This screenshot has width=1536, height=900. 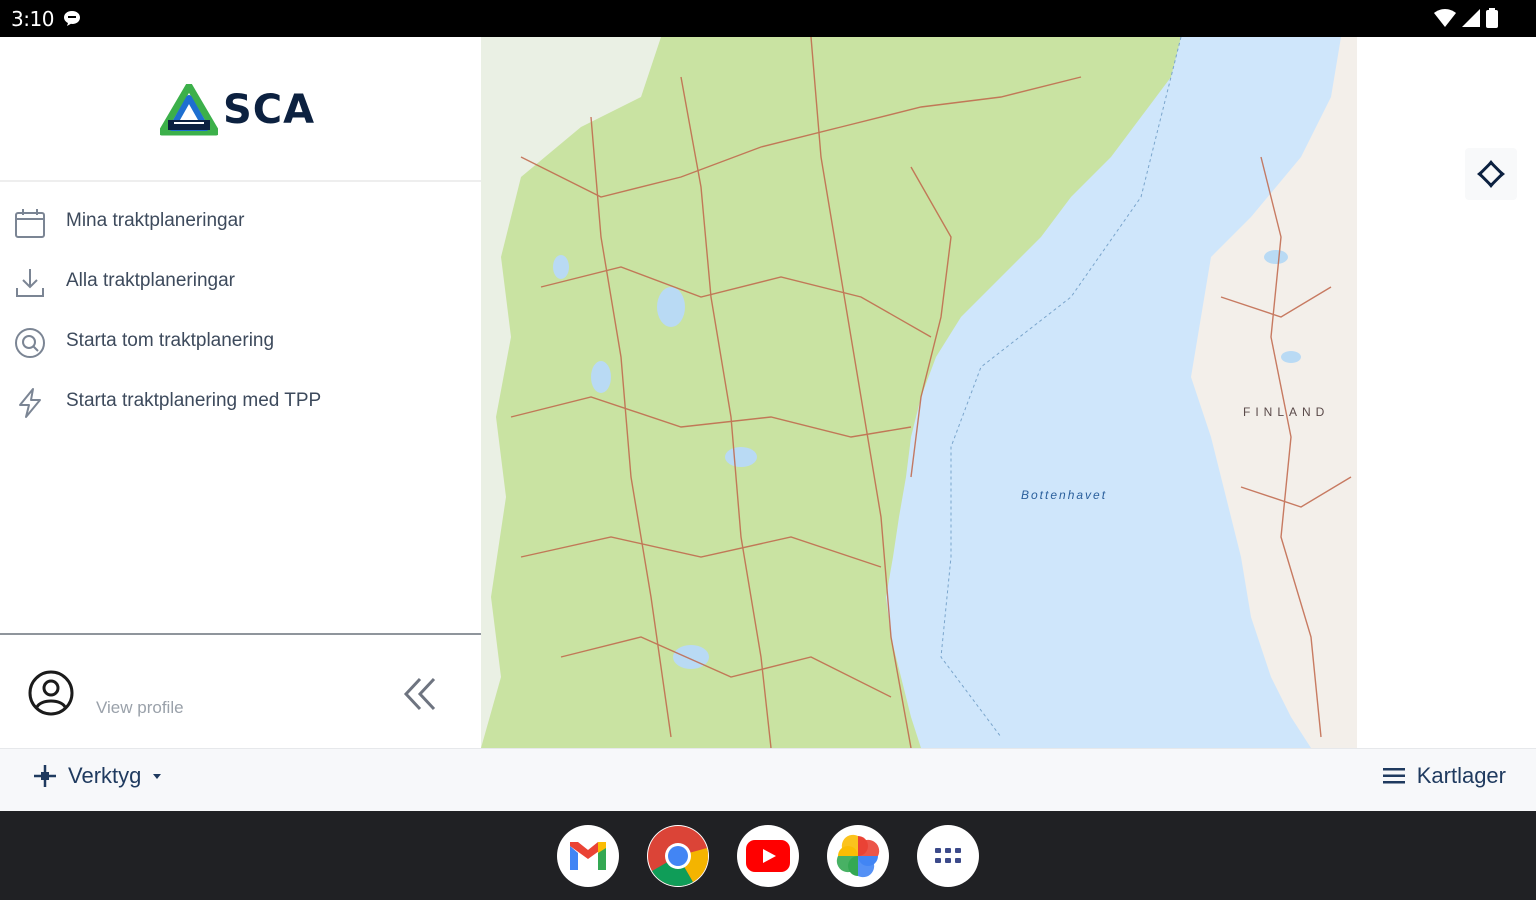 What do you see at coordinates (51, 693) in the screenshot?
I see `user-circle-icon` at bounding box center [51, 693].